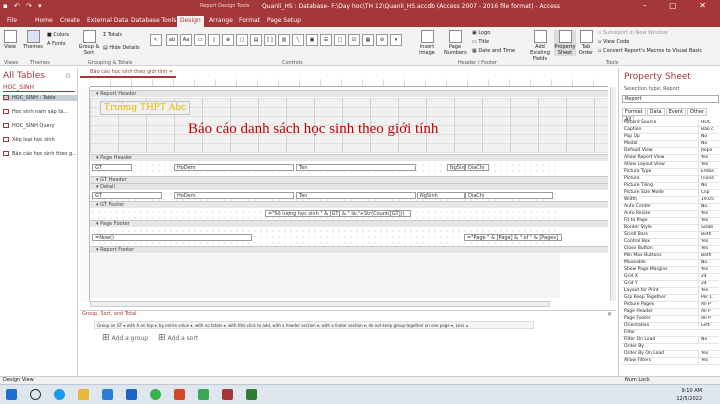 This screenshot has height=404, width=720. What do you see at coordinates (39, 88) in the screenshot?
I see `nav-group-name: HOC_SINH` at bounding box center [39, 88].